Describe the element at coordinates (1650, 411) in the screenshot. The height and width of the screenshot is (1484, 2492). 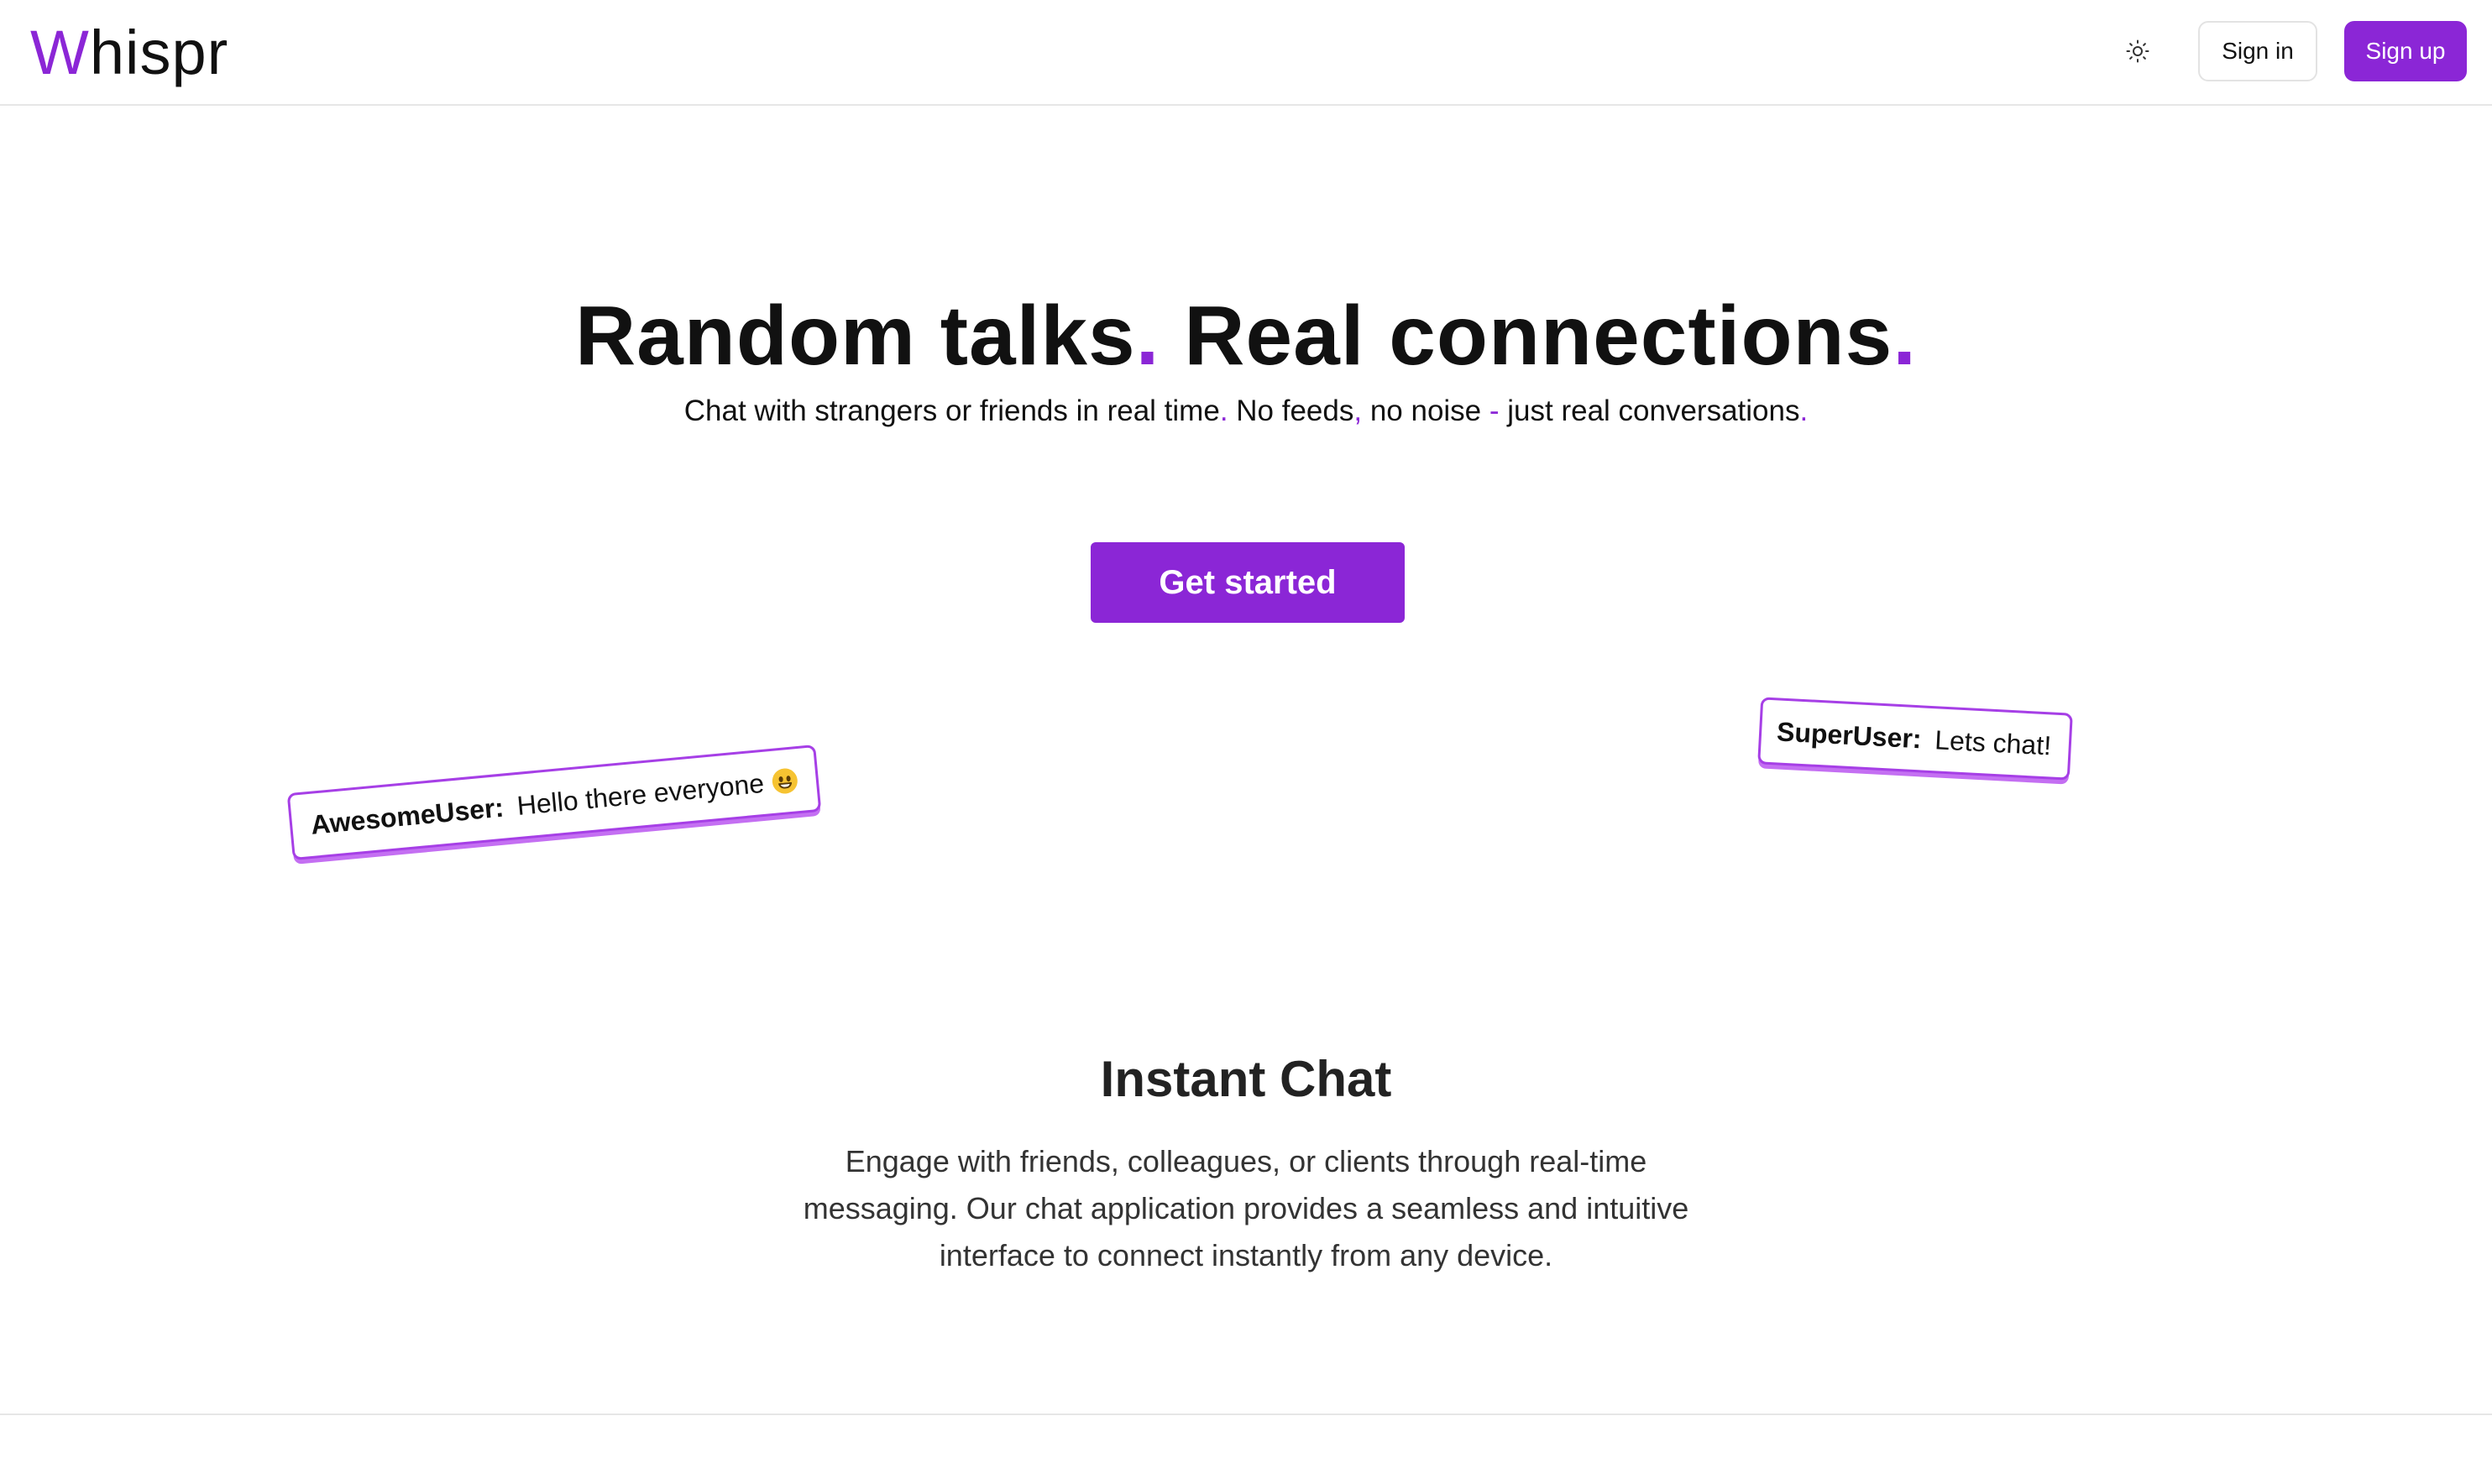
I see `hero-sub-part-4: just real conversations` at that location.